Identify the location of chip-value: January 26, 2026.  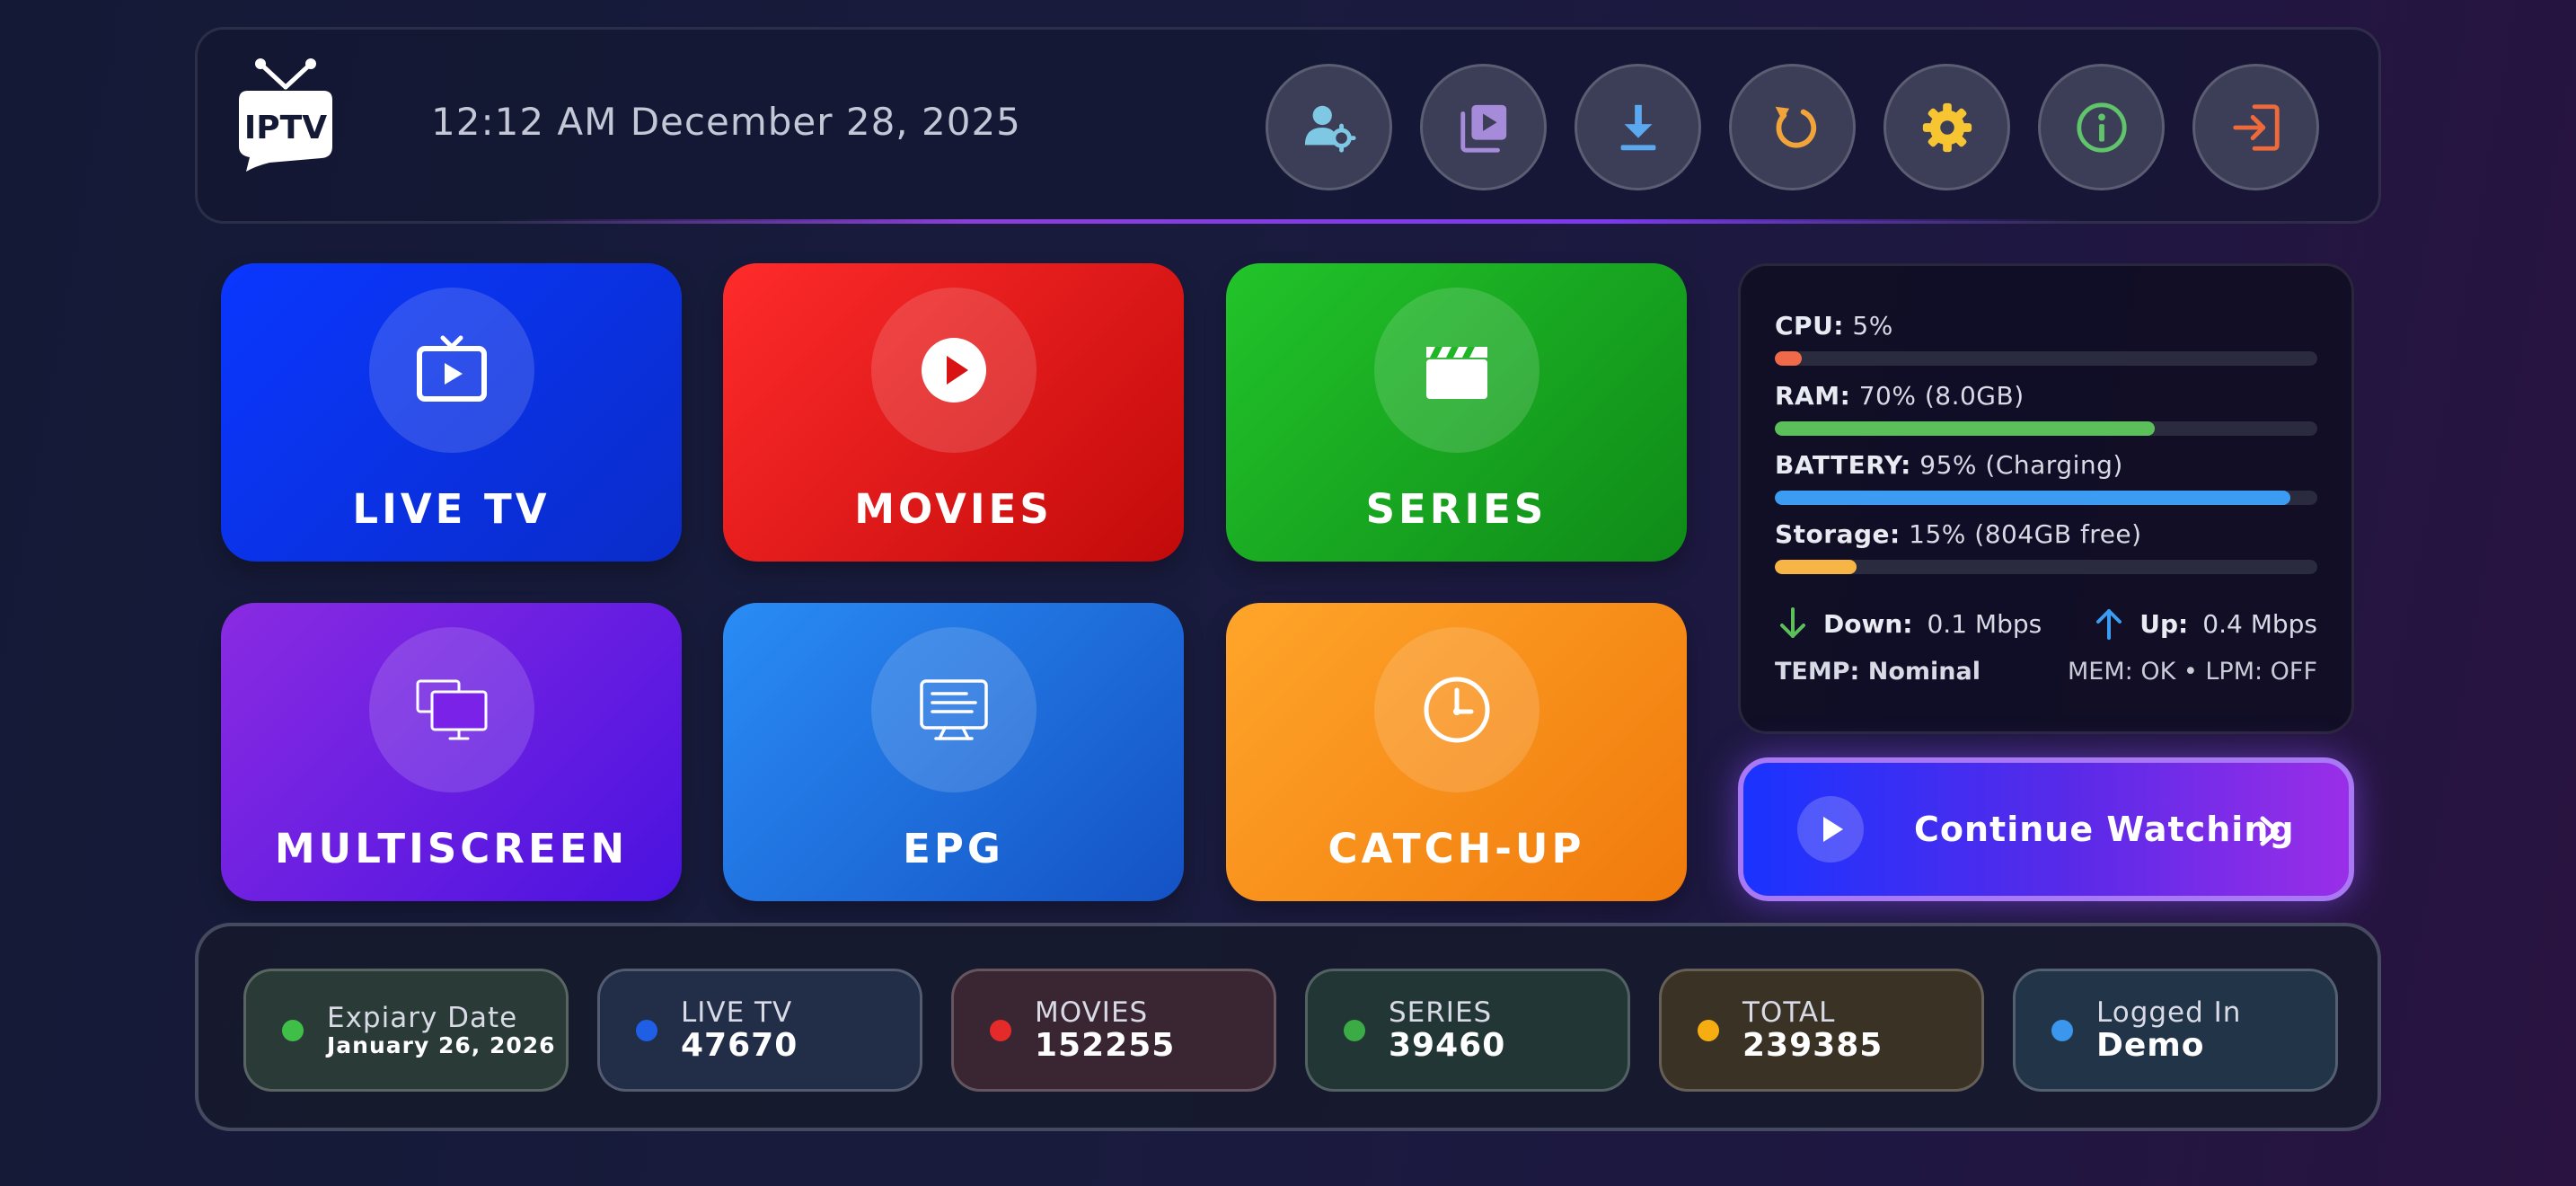
(441, 1044).